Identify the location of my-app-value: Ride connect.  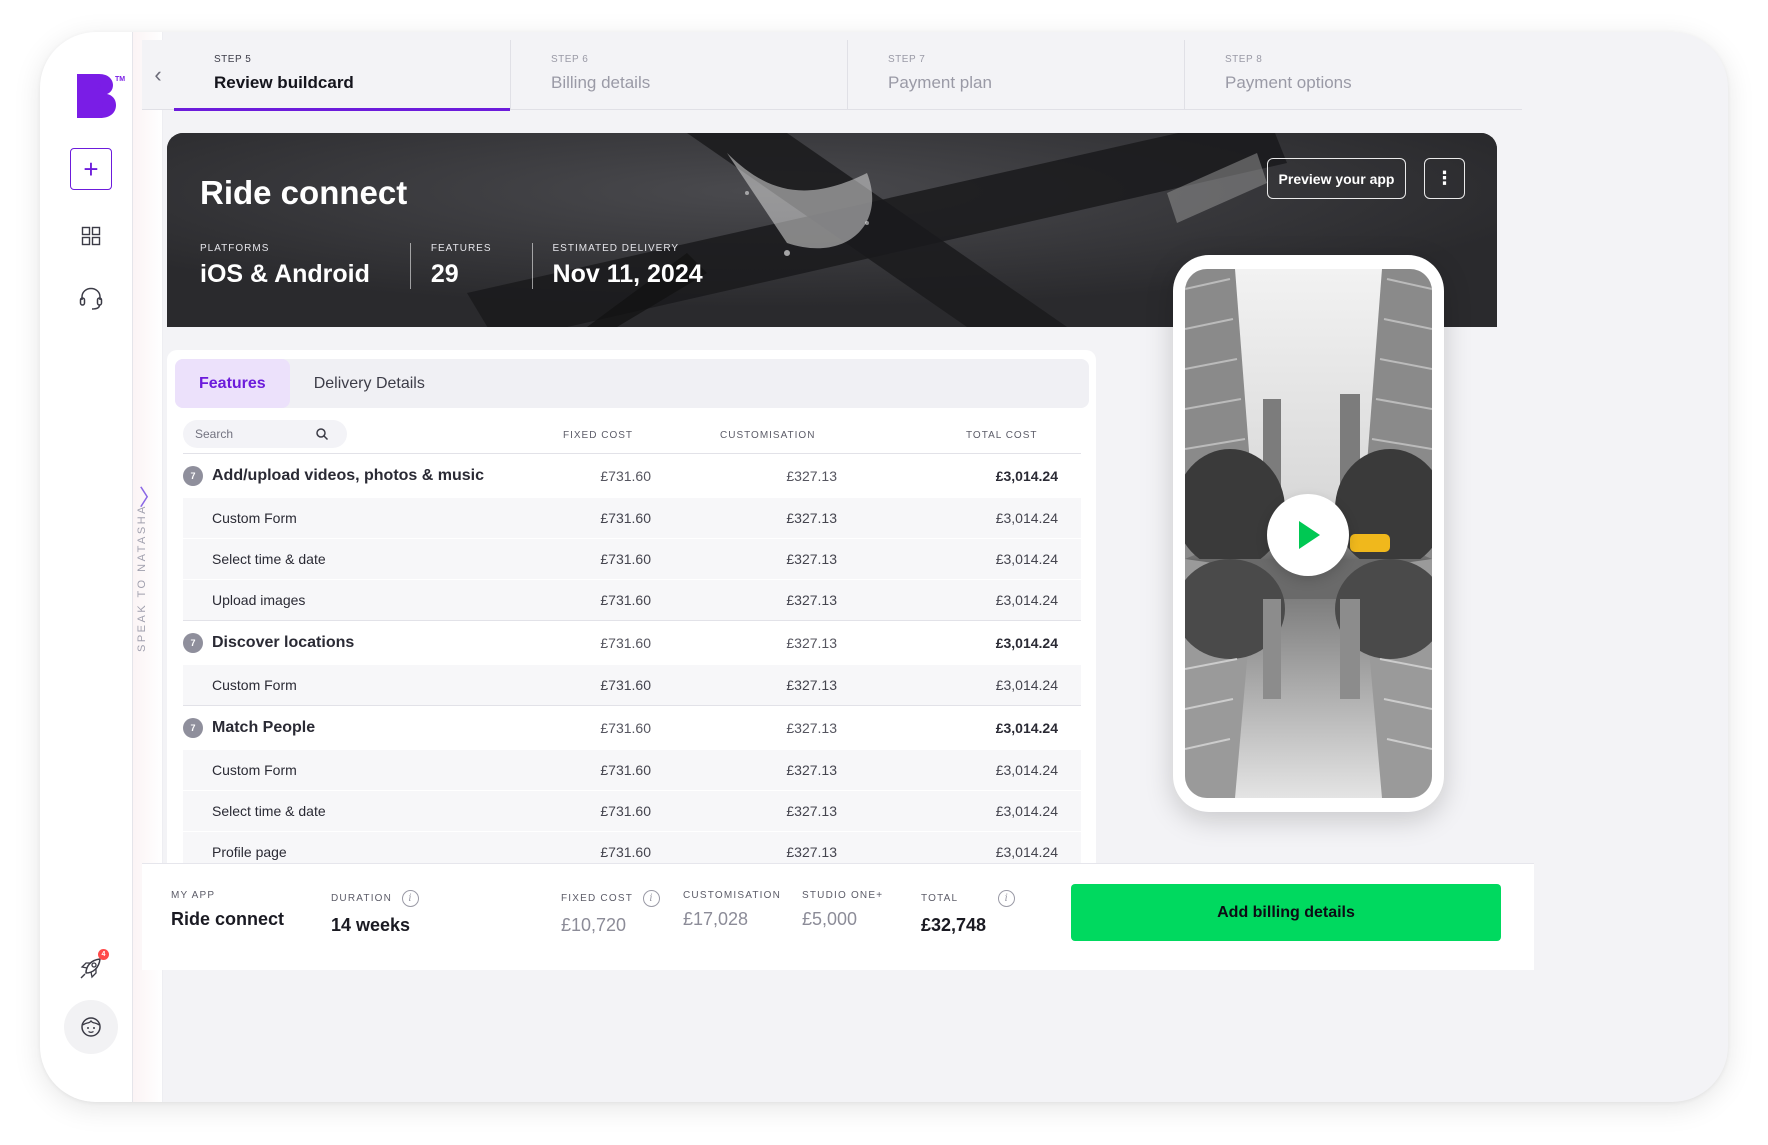
(228, 919).